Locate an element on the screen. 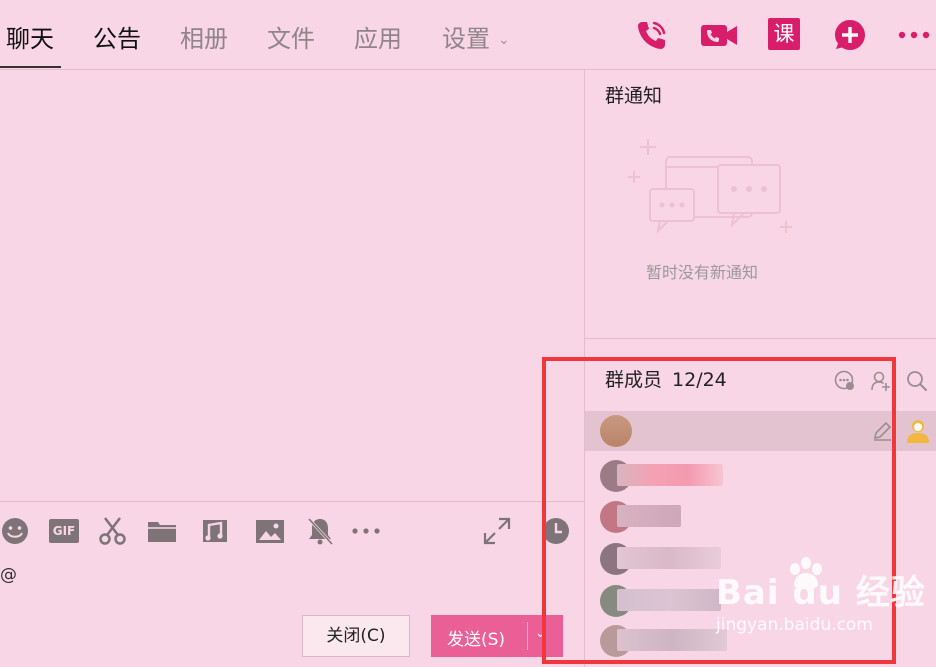 This screenshot has width=936, height=667. watermark: Bai du 经验 jingyan.baidu.com is located at coordinates (821, 596).